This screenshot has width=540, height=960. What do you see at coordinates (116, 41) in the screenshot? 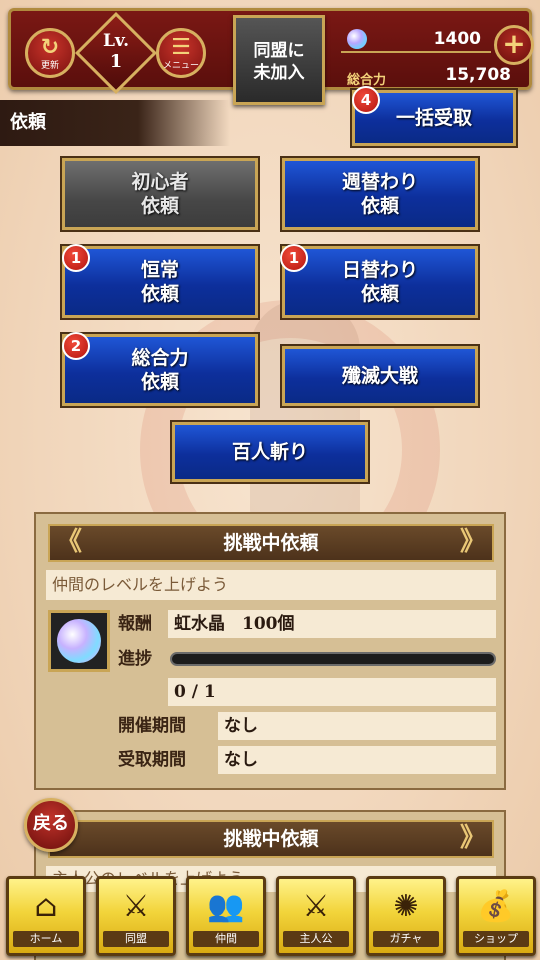
I see `level-label: Lv.` at bounding box center [116, 41].